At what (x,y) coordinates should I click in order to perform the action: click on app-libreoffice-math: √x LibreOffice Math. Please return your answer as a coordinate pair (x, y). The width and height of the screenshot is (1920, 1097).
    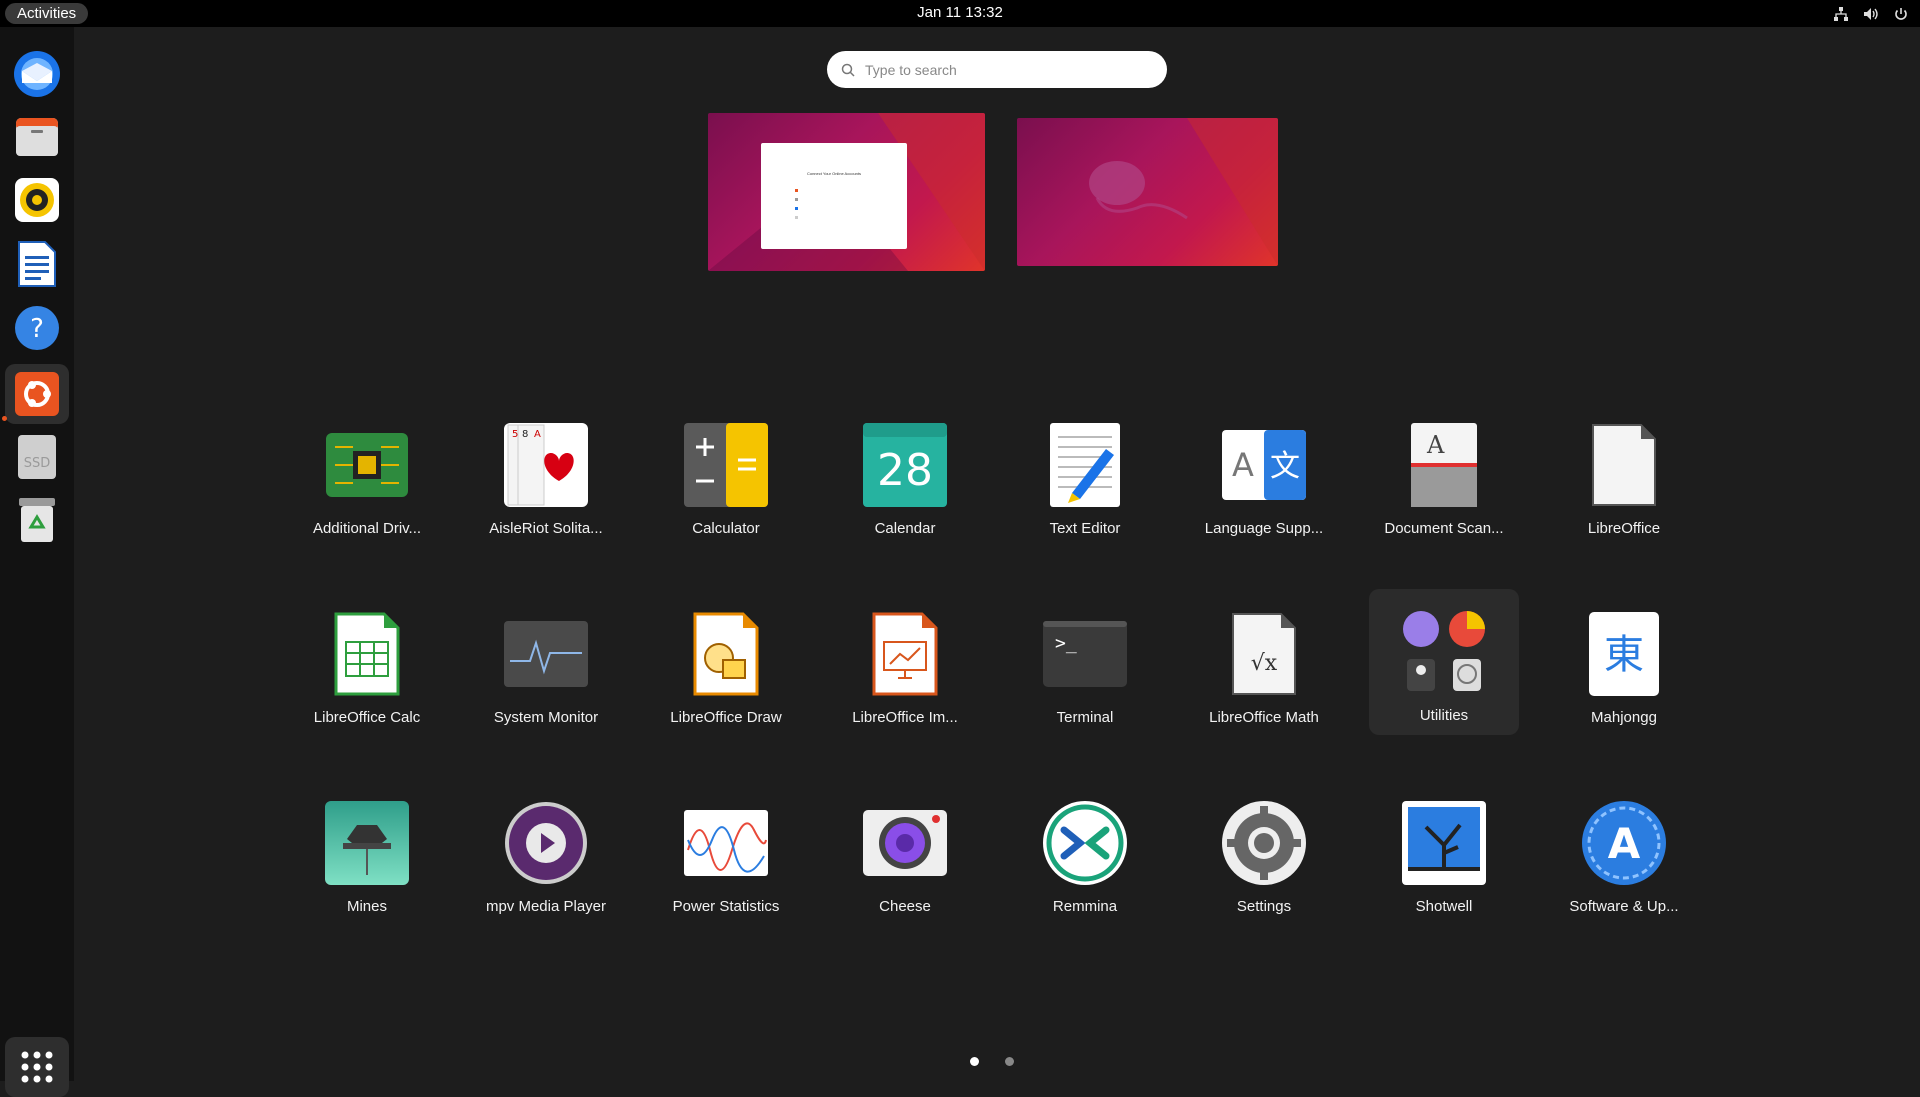
    Looking at the image, I should click on (1264, 669).